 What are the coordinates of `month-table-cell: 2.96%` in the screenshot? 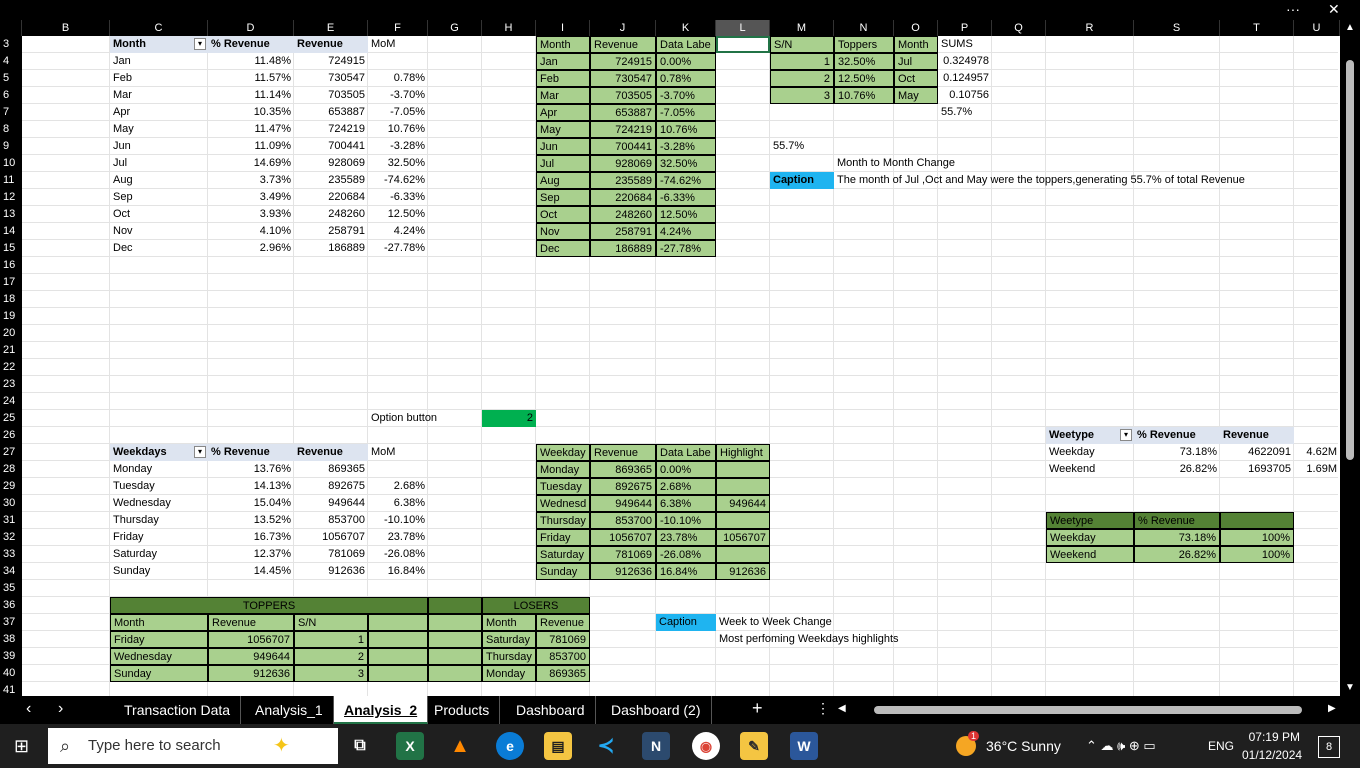 It's located at (251, 248).